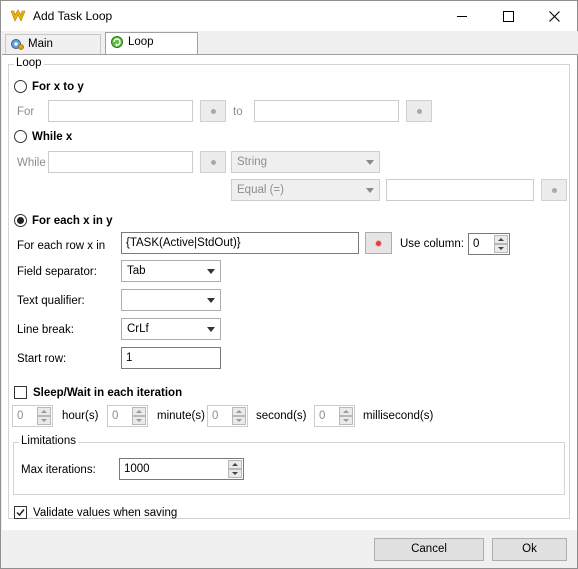 The width and height of the screenshot is (578, 569). What do you see at coordinates (20, 86) in the screenshot?
I see `for-x-to-y-radio` at bounding box center [20, 86].